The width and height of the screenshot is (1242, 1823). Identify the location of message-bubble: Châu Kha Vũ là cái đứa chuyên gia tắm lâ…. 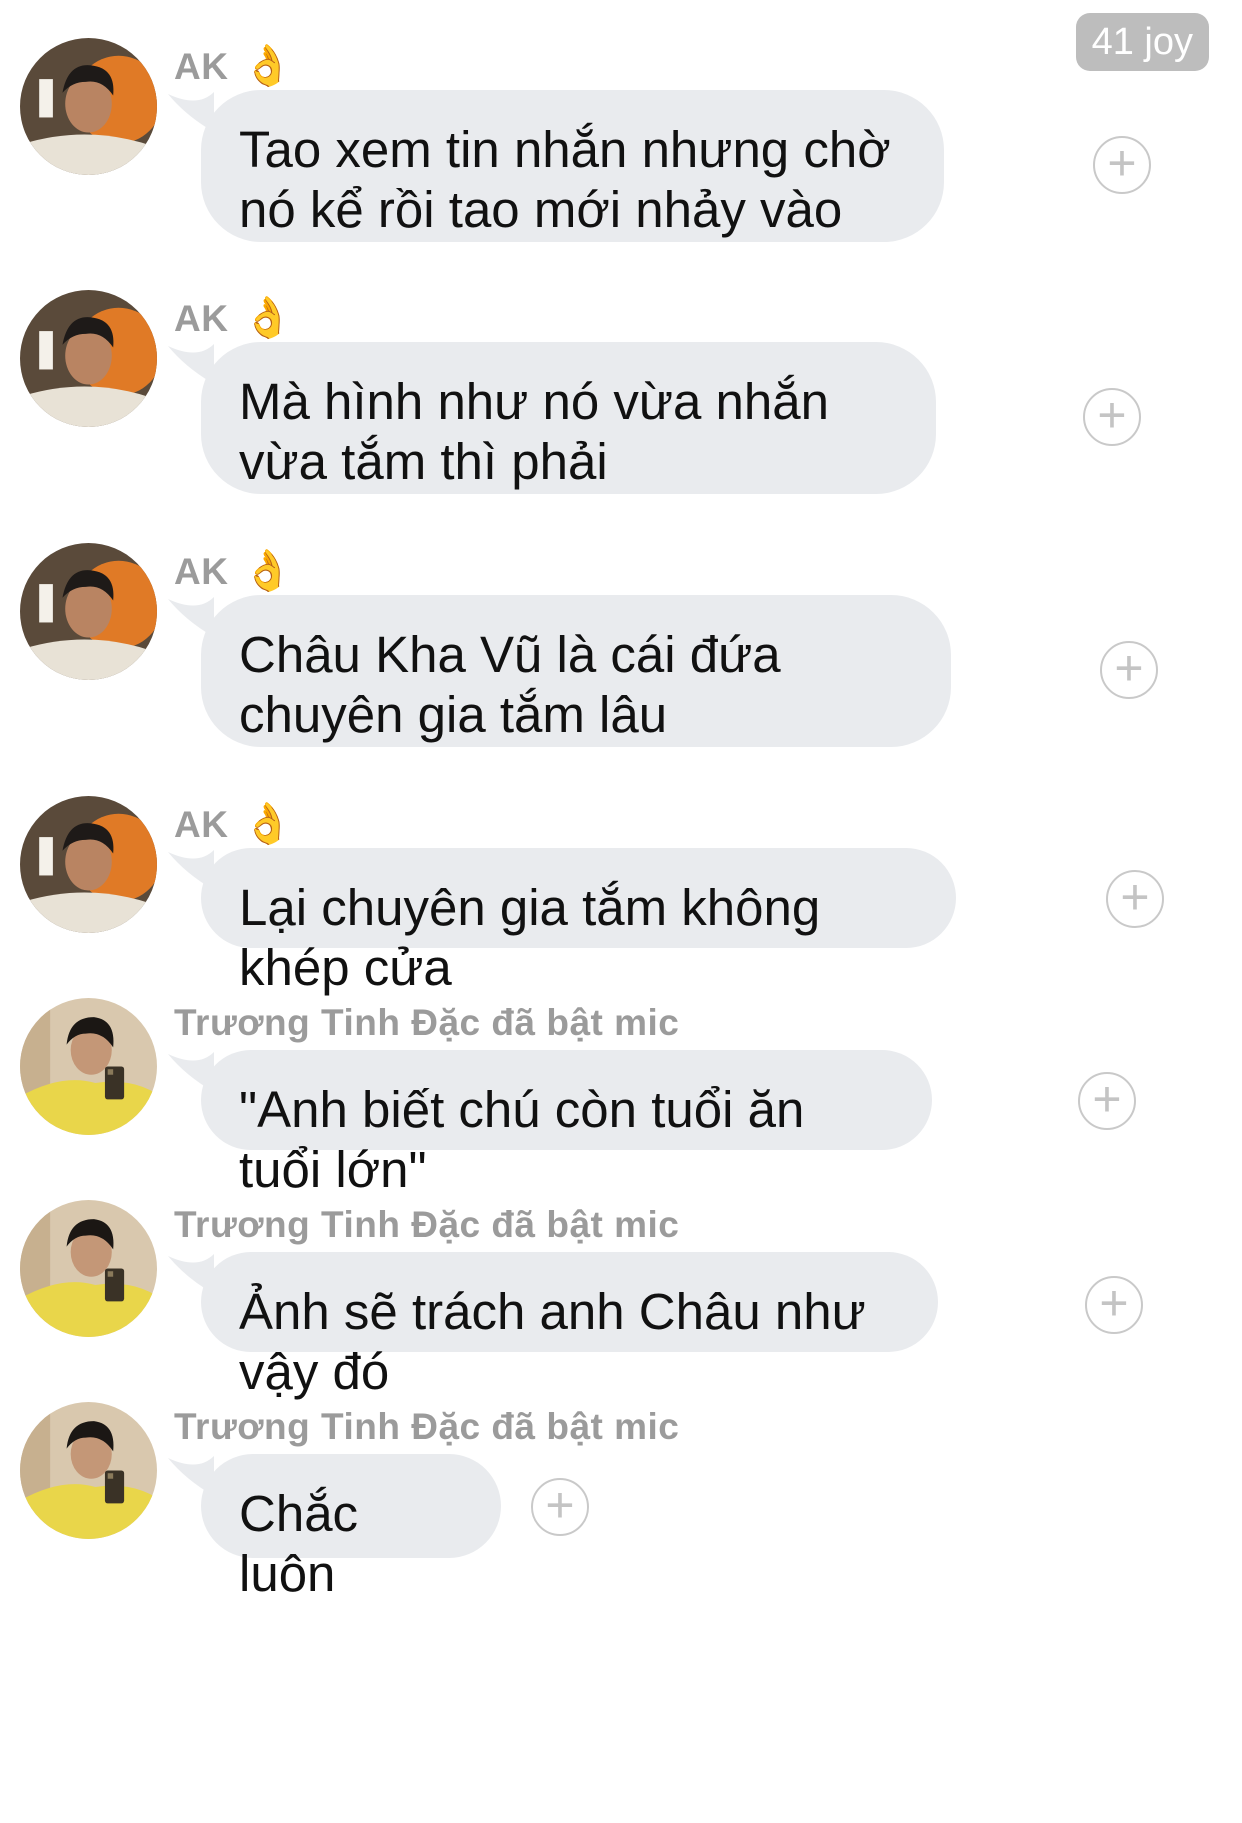
(576, 671).